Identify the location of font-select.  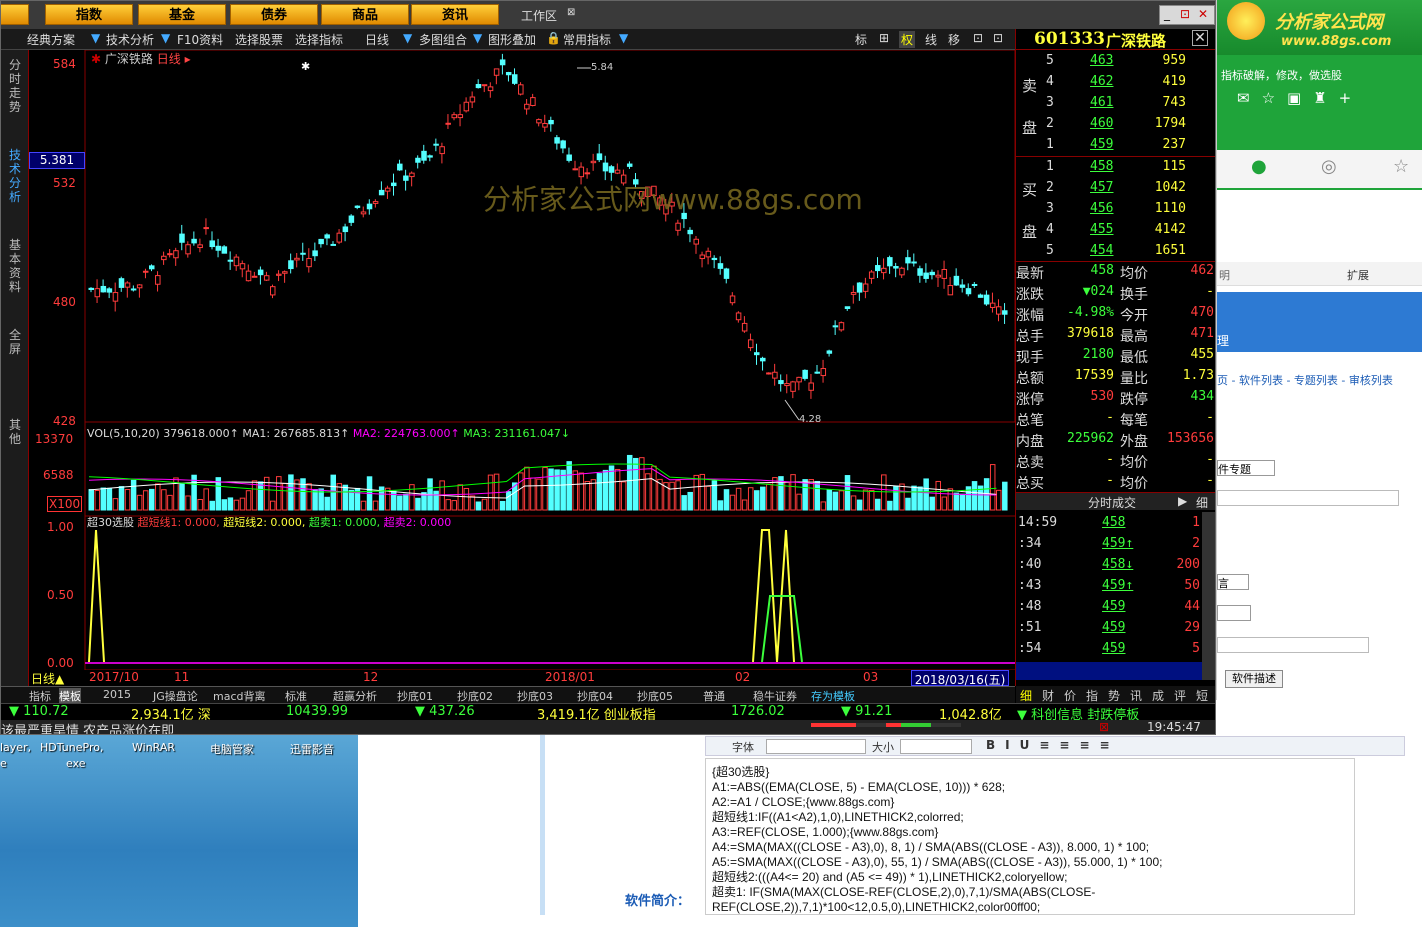
(816, 746).